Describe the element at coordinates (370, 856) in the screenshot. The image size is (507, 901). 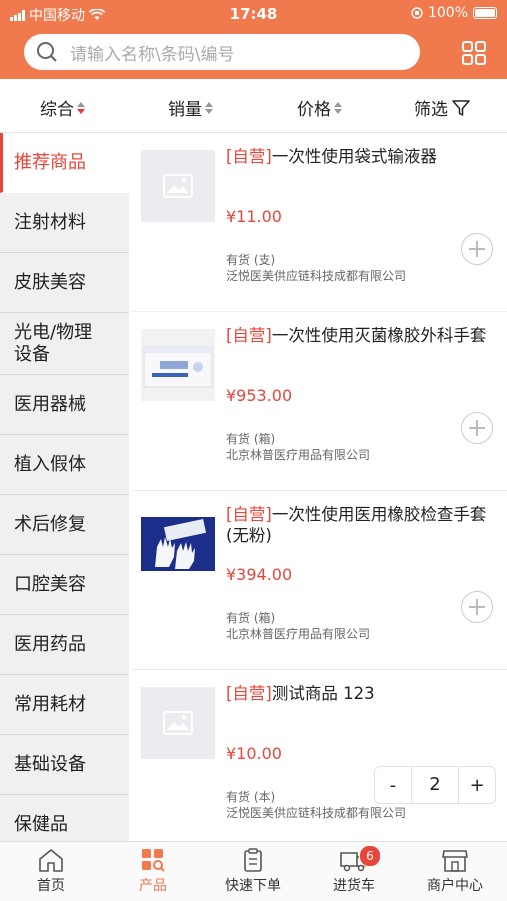
I see `cart-count-badge: 6` at that location.